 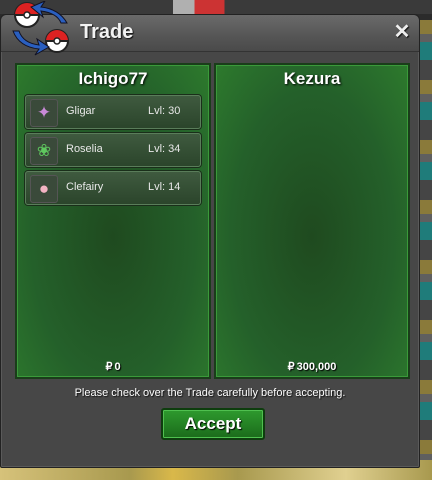 What do you see at coordinates (316, 367) in the screenshot?
I see `money-amount: 300,000` at bounding box center [316, 367].